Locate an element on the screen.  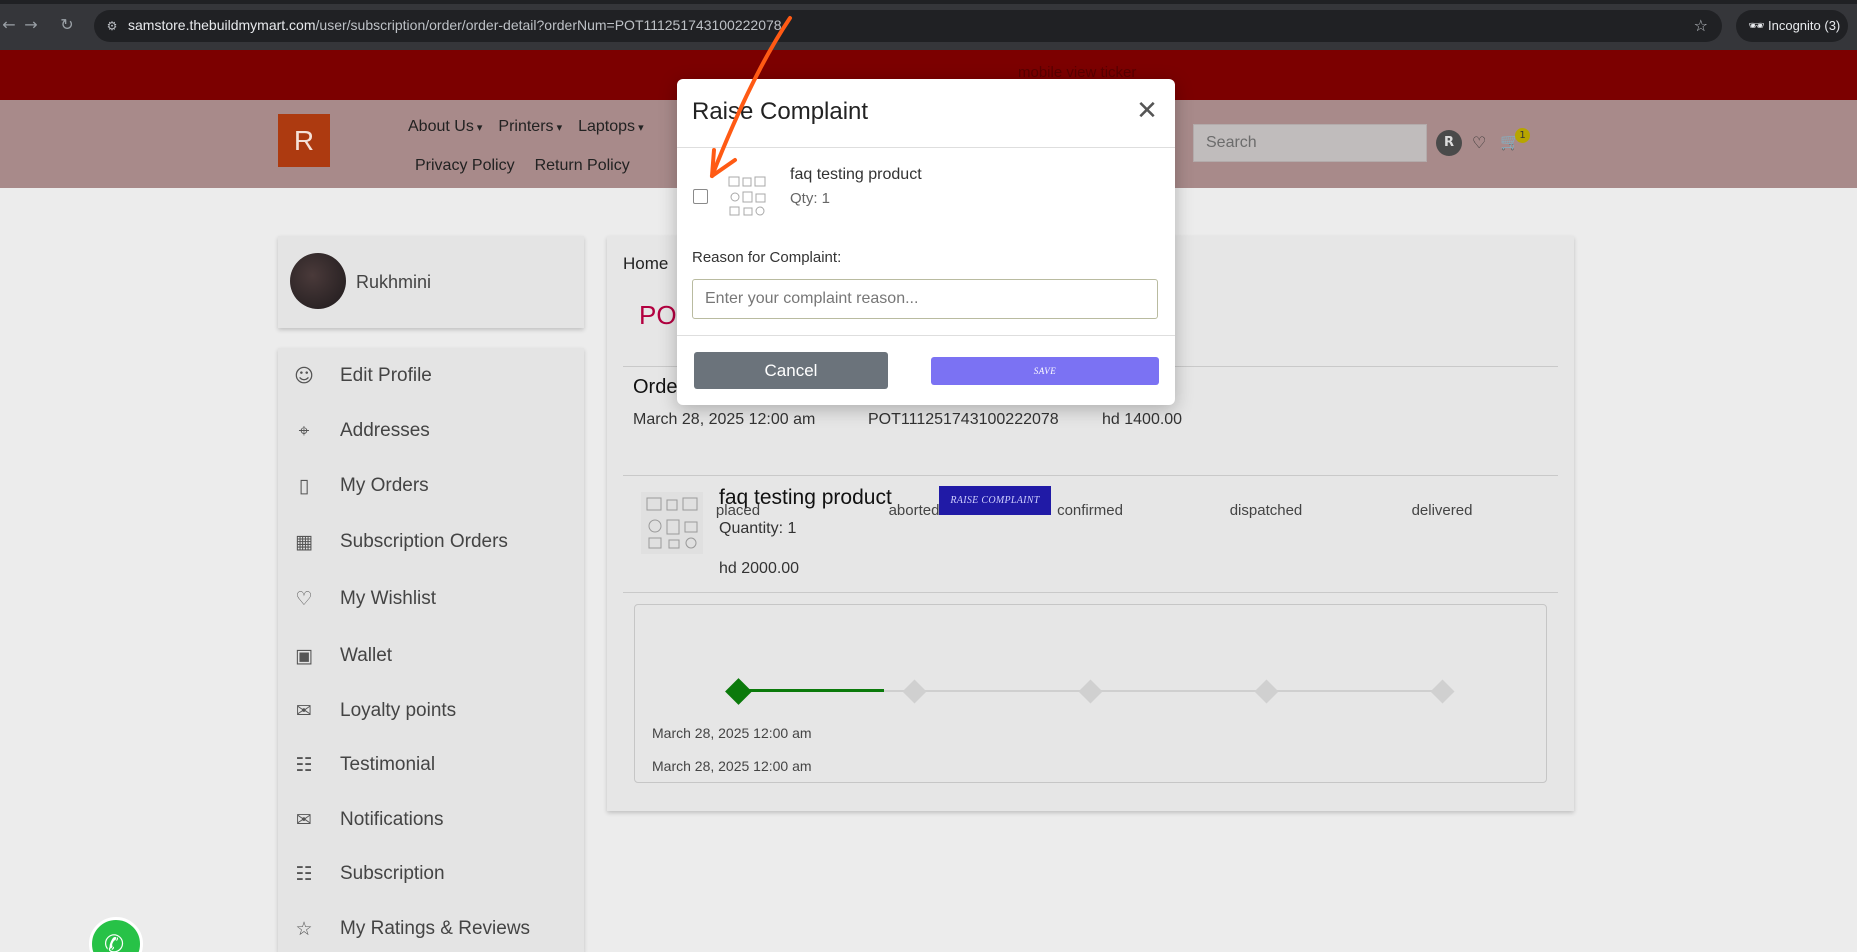
status-label-aborted: aborted is located at coordinates (914, 510).